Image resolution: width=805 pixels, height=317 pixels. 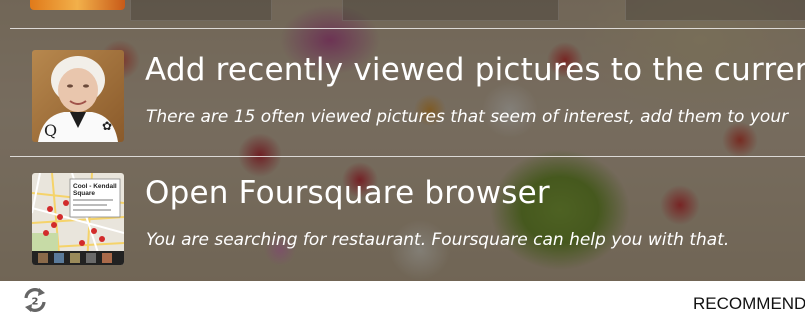 I want to click on bottom-toolbar: 2 RECOMMEND, so click(x=402, y=299).